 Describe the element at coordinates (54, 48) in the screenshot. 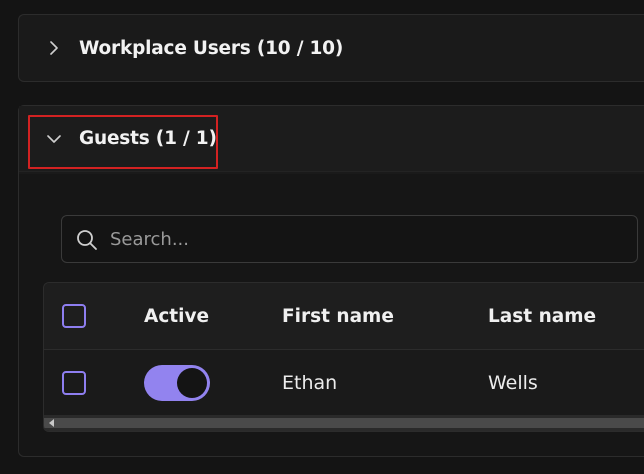

I see `chevron-right-icon` at that location.